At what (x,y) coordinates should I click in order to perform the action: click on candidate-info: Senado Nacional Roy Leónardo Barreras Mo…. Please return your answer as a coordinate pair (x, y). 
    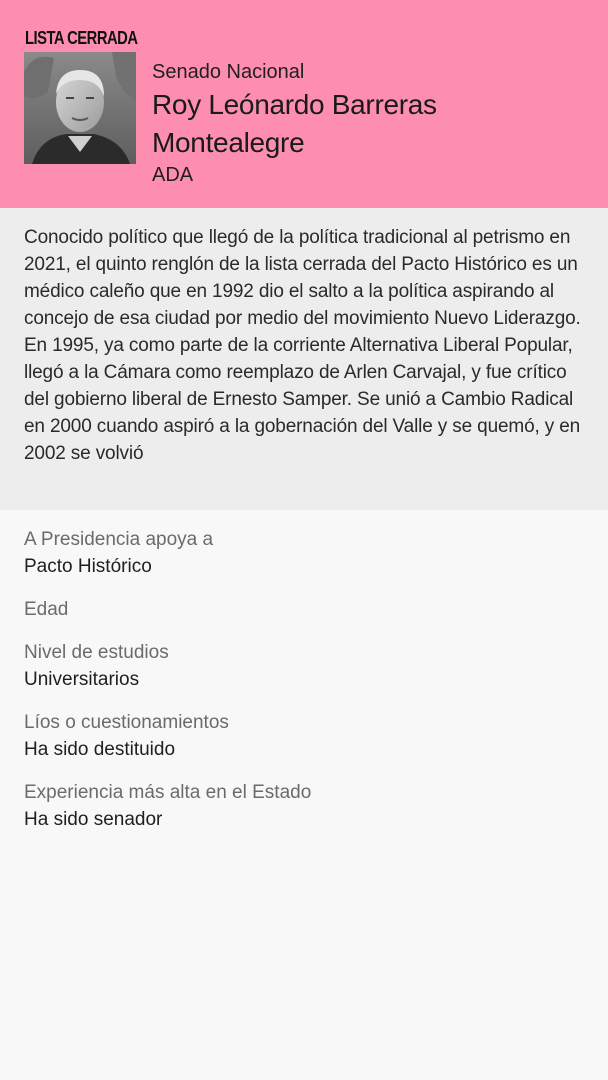
    Looking at the image, I should click on (372, 124).